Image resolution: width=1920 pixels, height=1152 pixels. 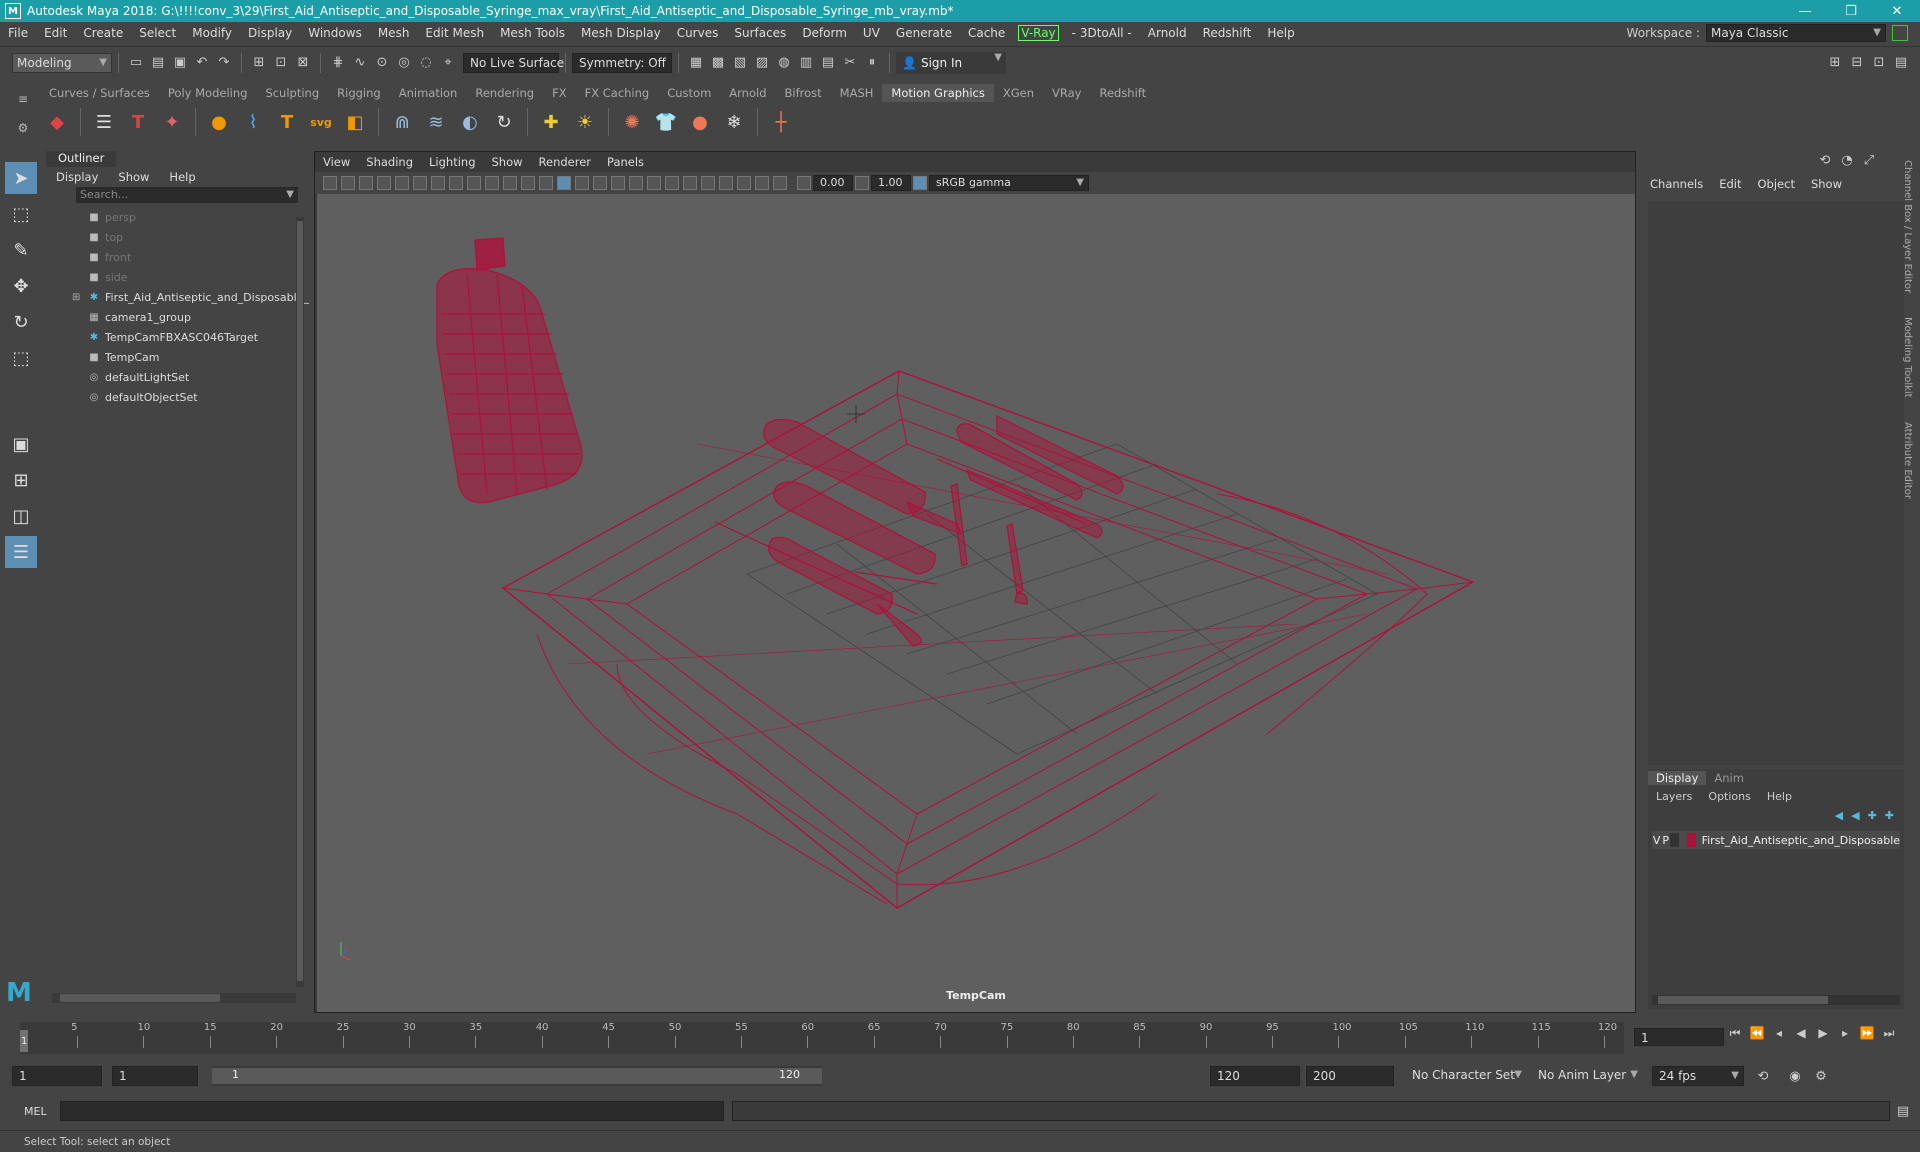 What do you see at coordinates (191, 297) in the screenshot?
I see `outliner-item-first-aid-group: ⊞ ✱ First_Aid_Antiseptic_and_Disposable_` at bounding box center [191, 297].